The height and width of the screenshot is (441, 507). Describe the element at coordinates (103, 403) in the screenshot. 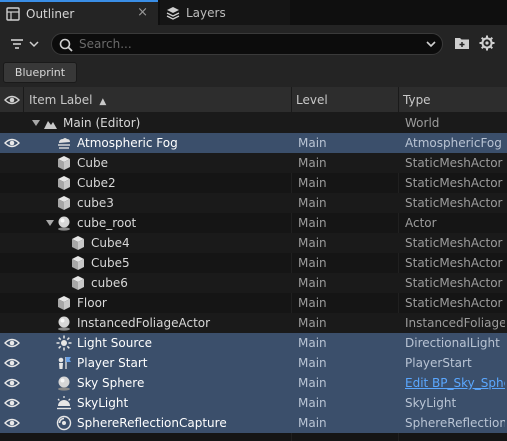

I see `item-label: SkyLight` at that location.